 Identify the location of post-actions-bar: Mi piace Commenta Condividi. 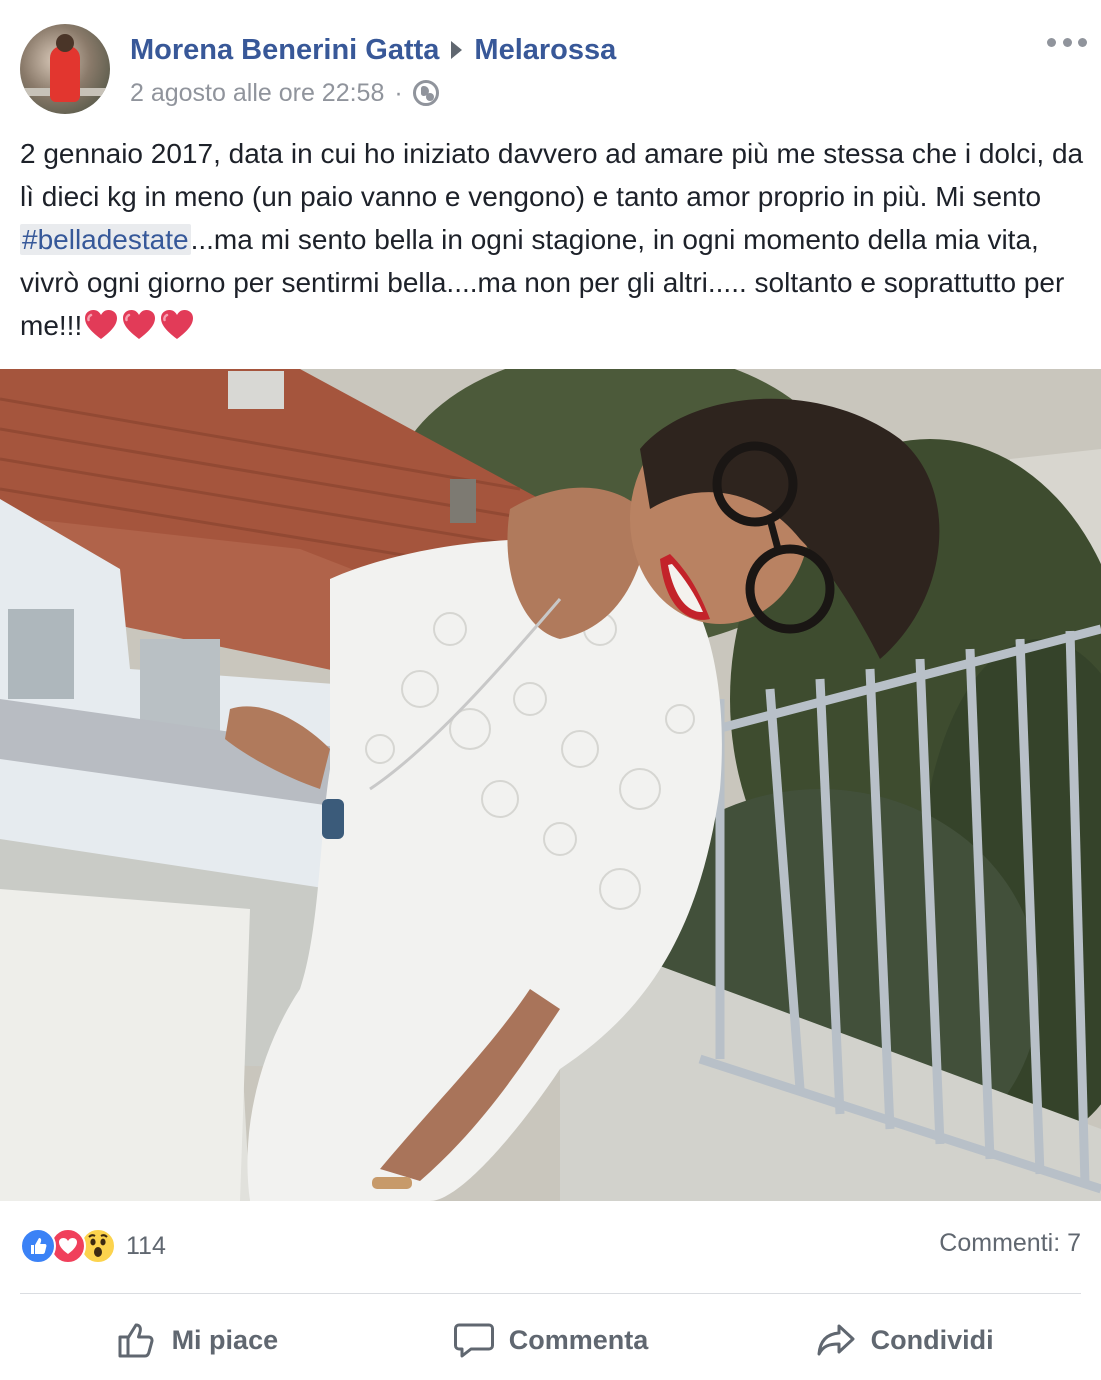
(550, 1340).